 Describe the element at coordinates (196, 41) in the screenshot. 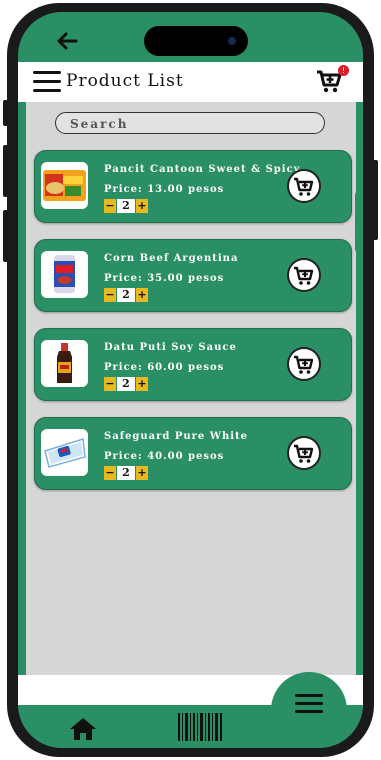

I see `dynamic-island` at that location.